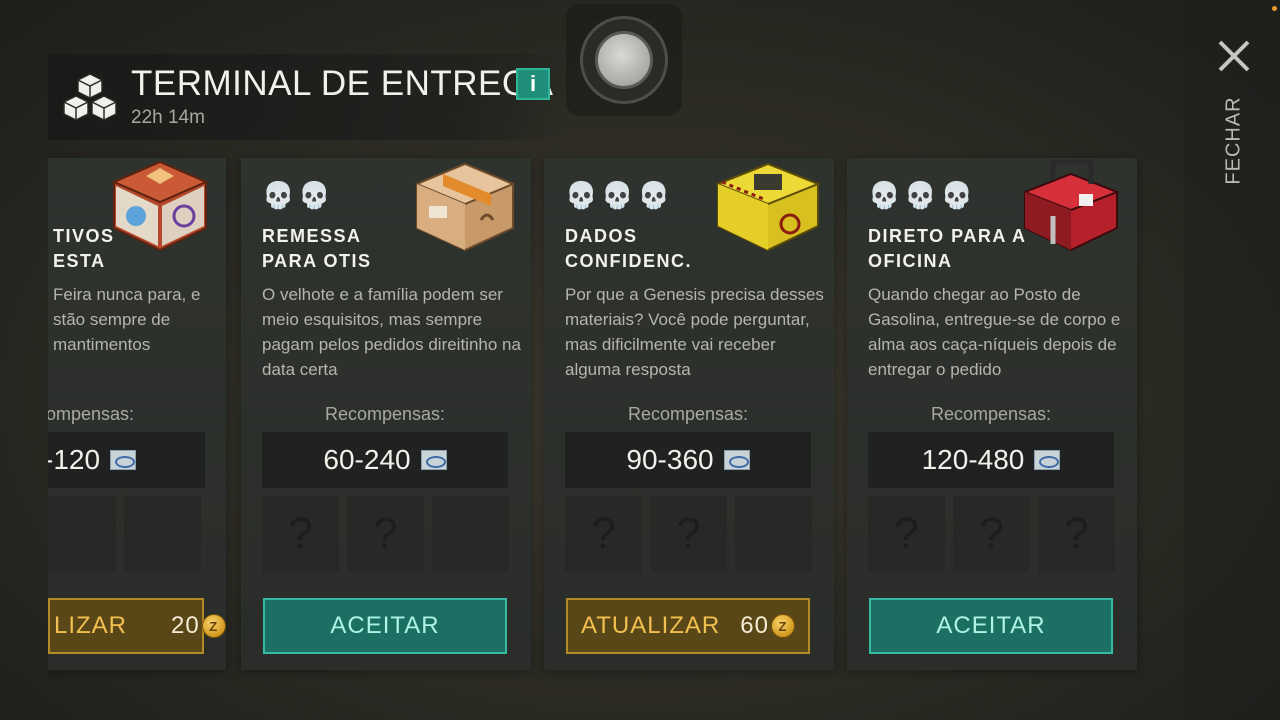 The image size is (1280, 720). What do you see at coordinates (168, 117) in the screenshot?
I see `refresh-timer: 22h 14m` at bounding box center [168, 117].